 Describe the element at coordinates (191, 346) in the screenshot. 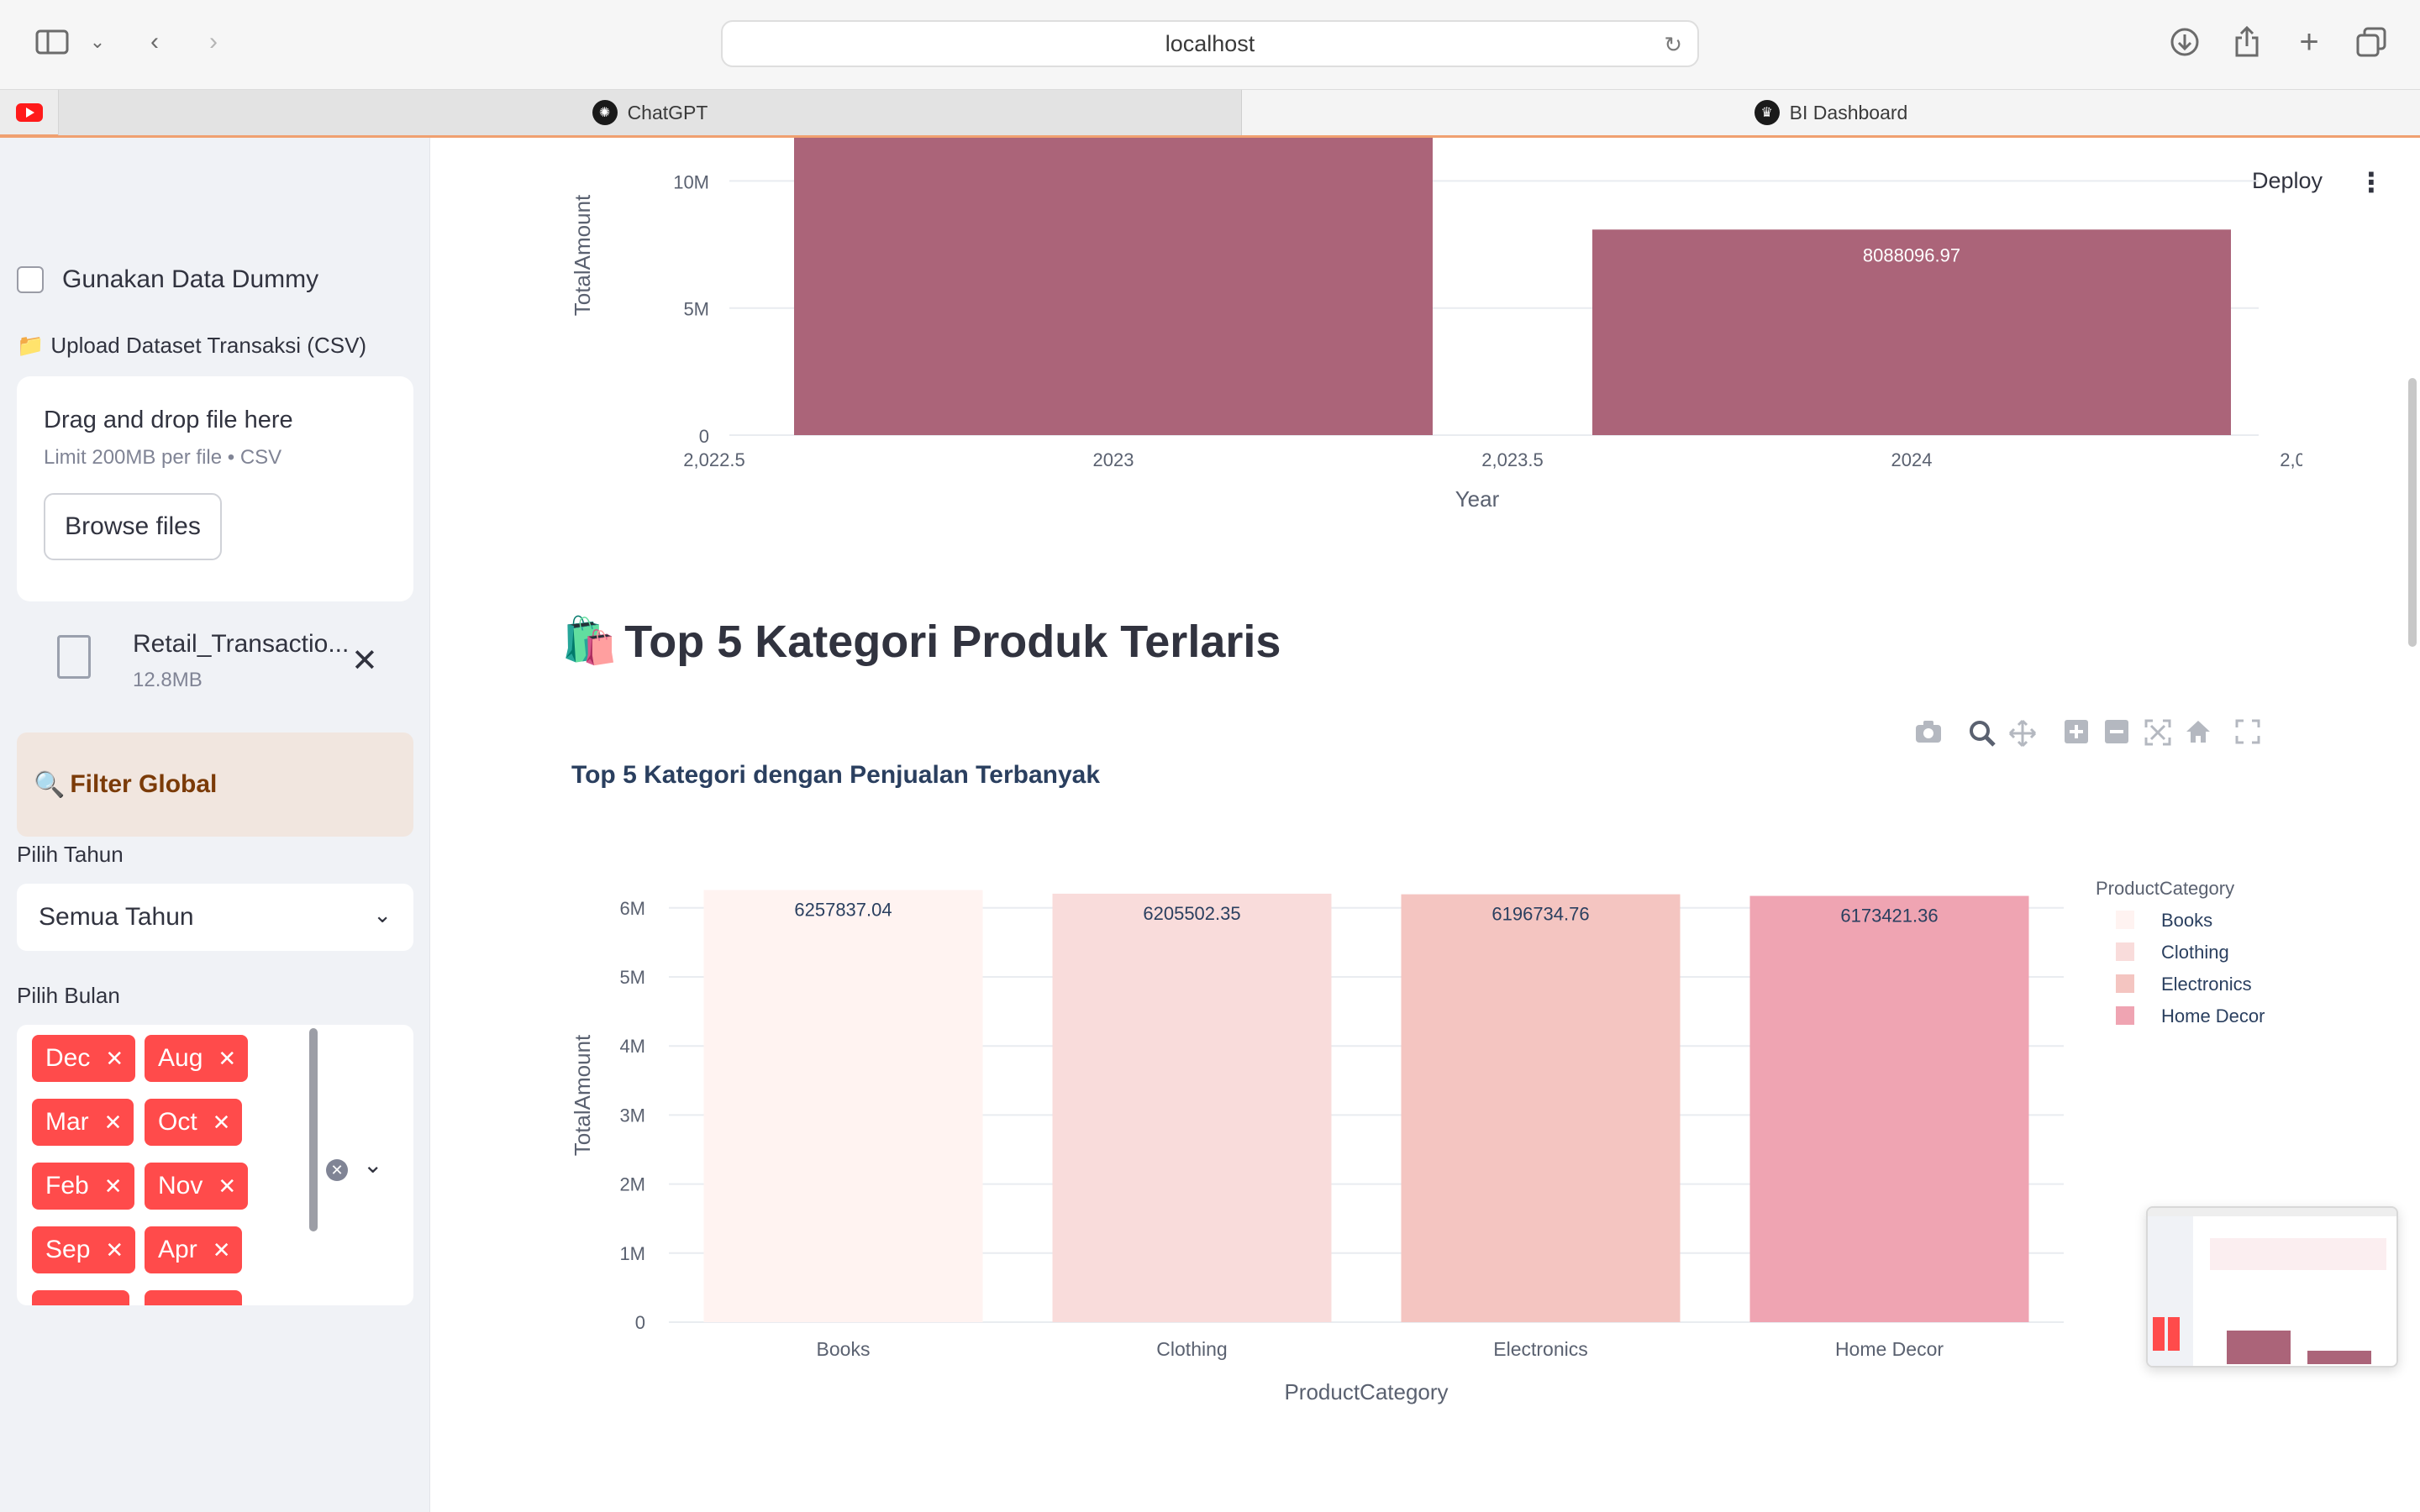

I see `upload-label: 📁 Upload Dataset Transaksi (CSV)` at that location.